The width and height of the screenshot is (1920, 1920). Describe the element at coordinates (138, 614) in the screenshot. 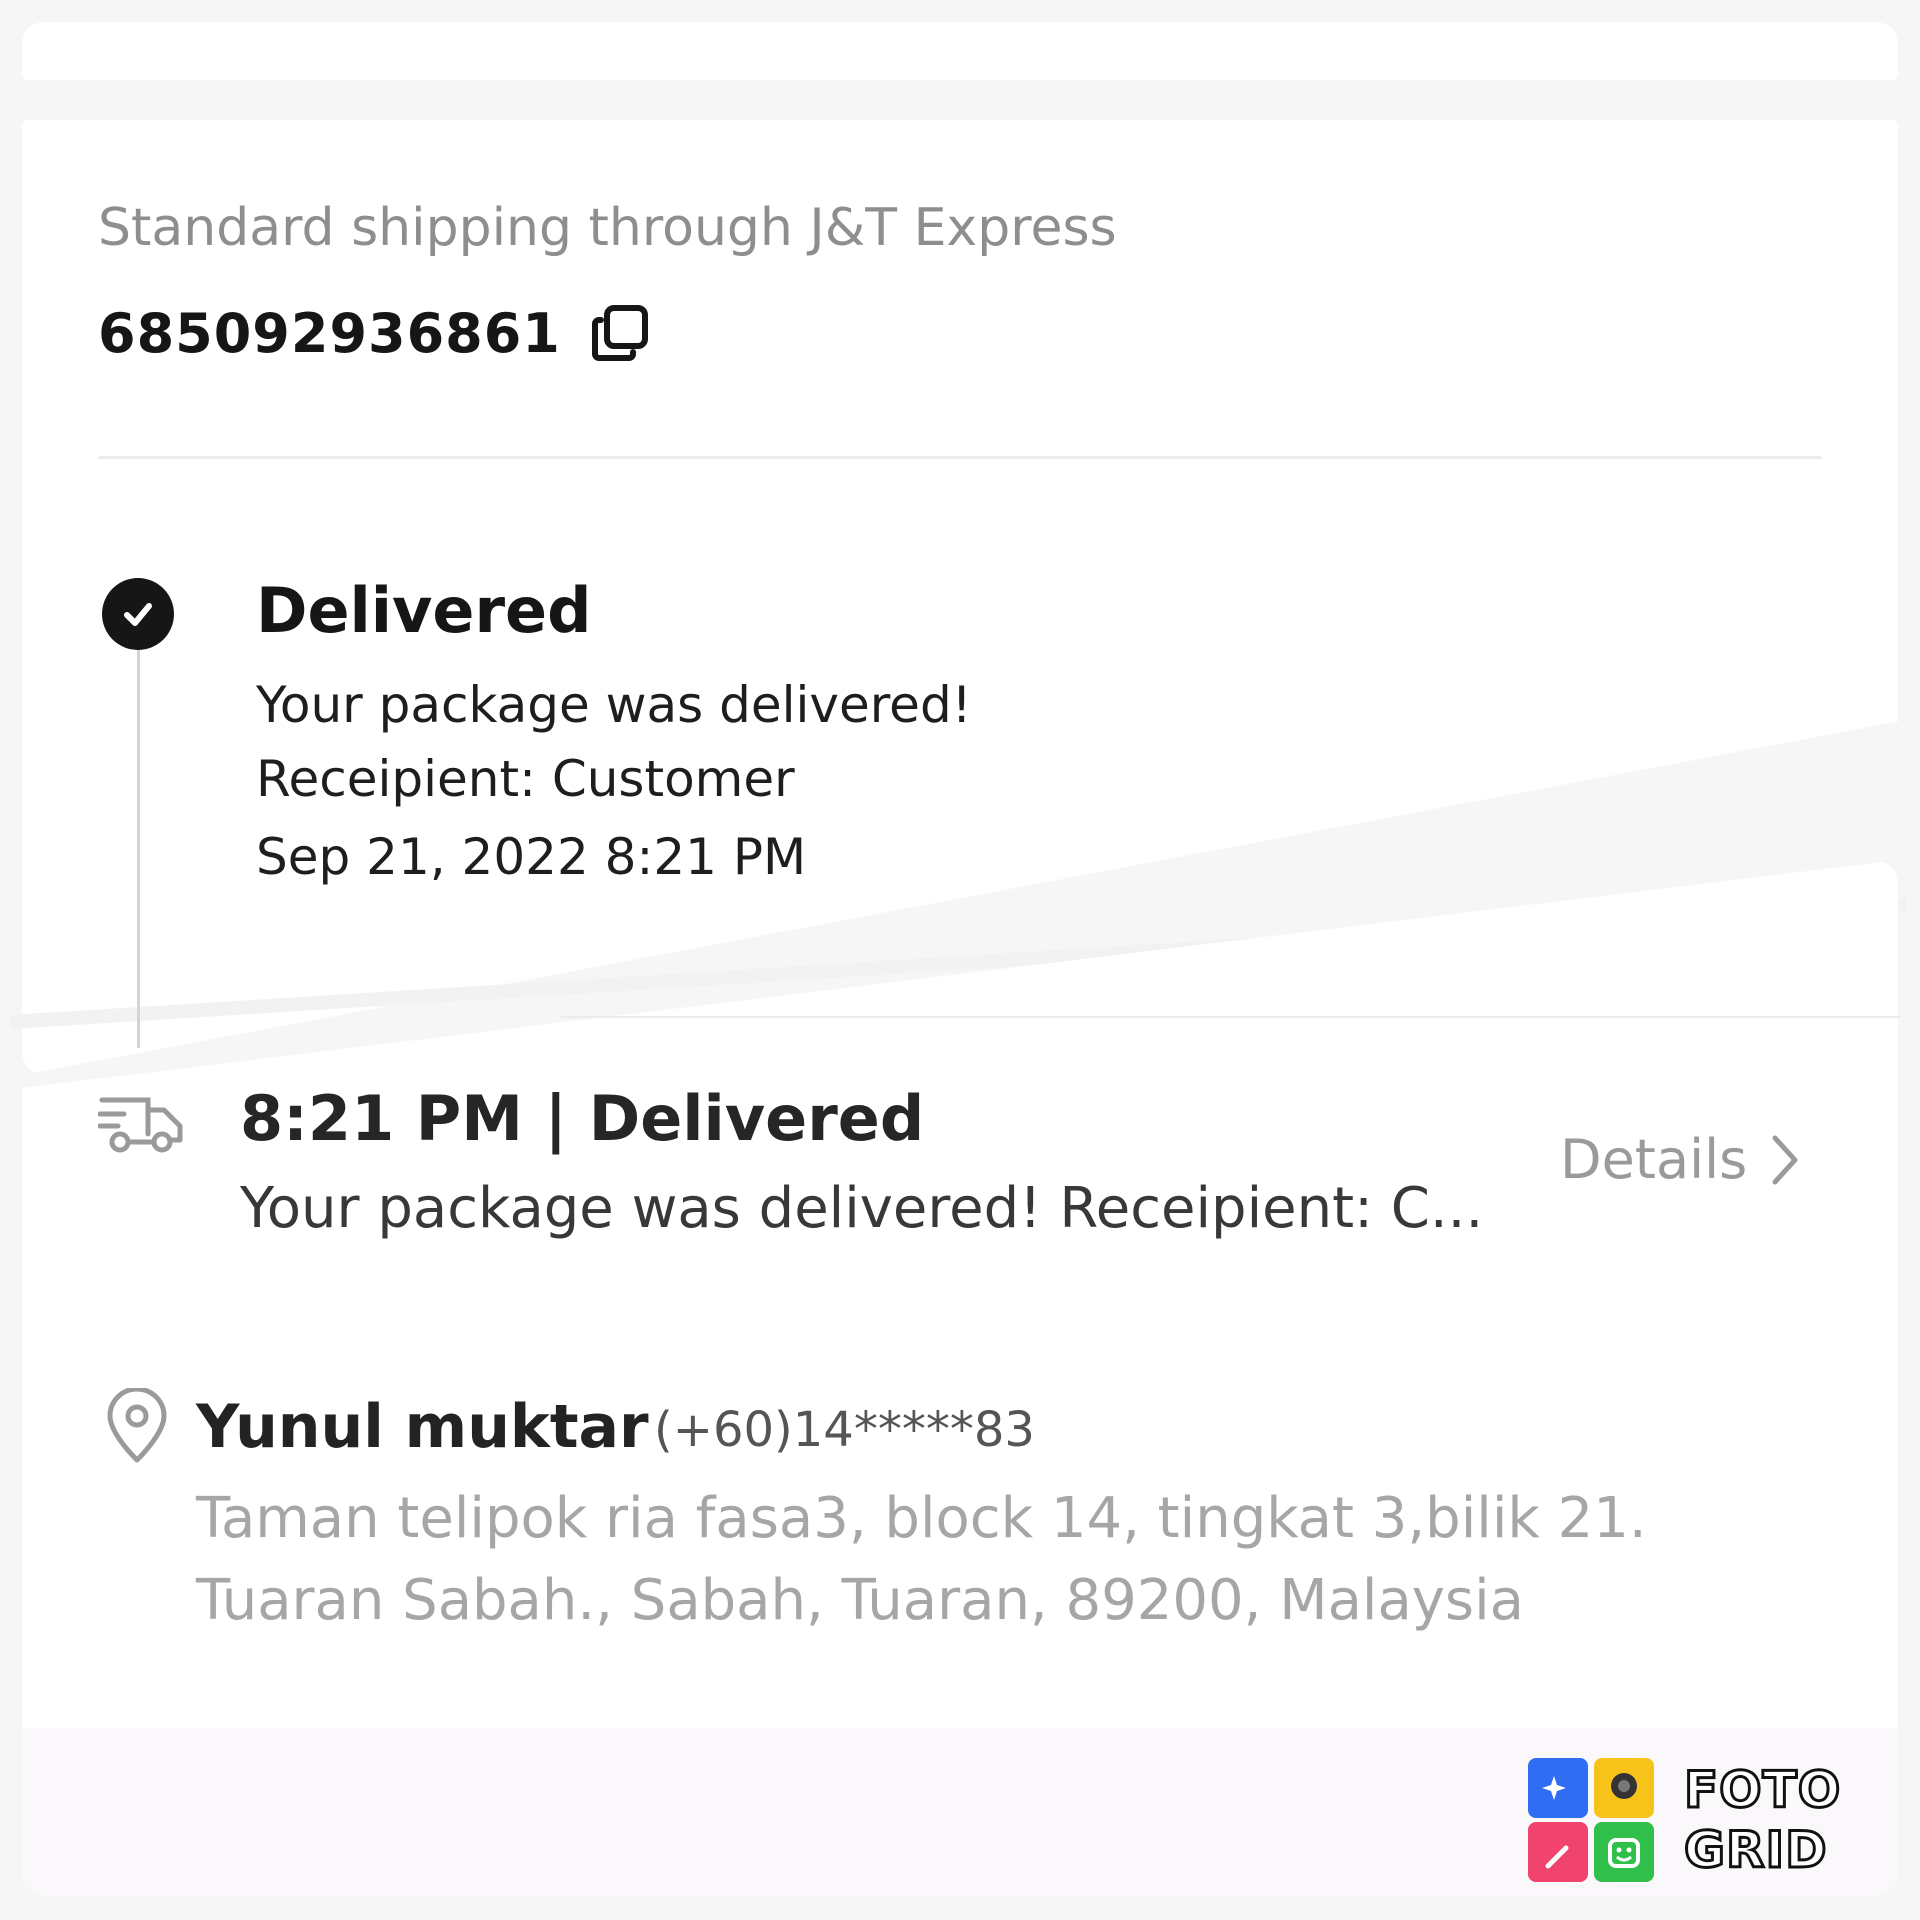

I see `check-circle-icon` at that location.